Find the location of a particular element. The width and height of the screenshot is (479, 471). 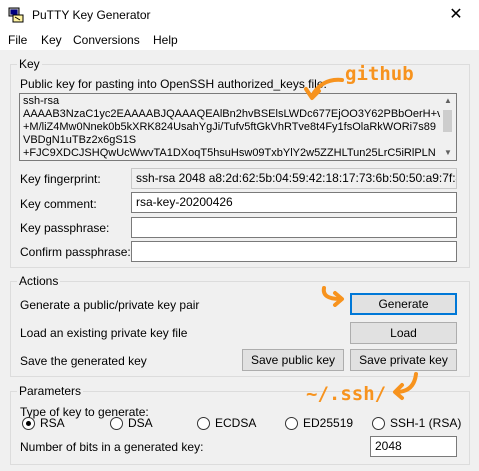

menu-conversions: Conversions is located at coordinates (106, 40).